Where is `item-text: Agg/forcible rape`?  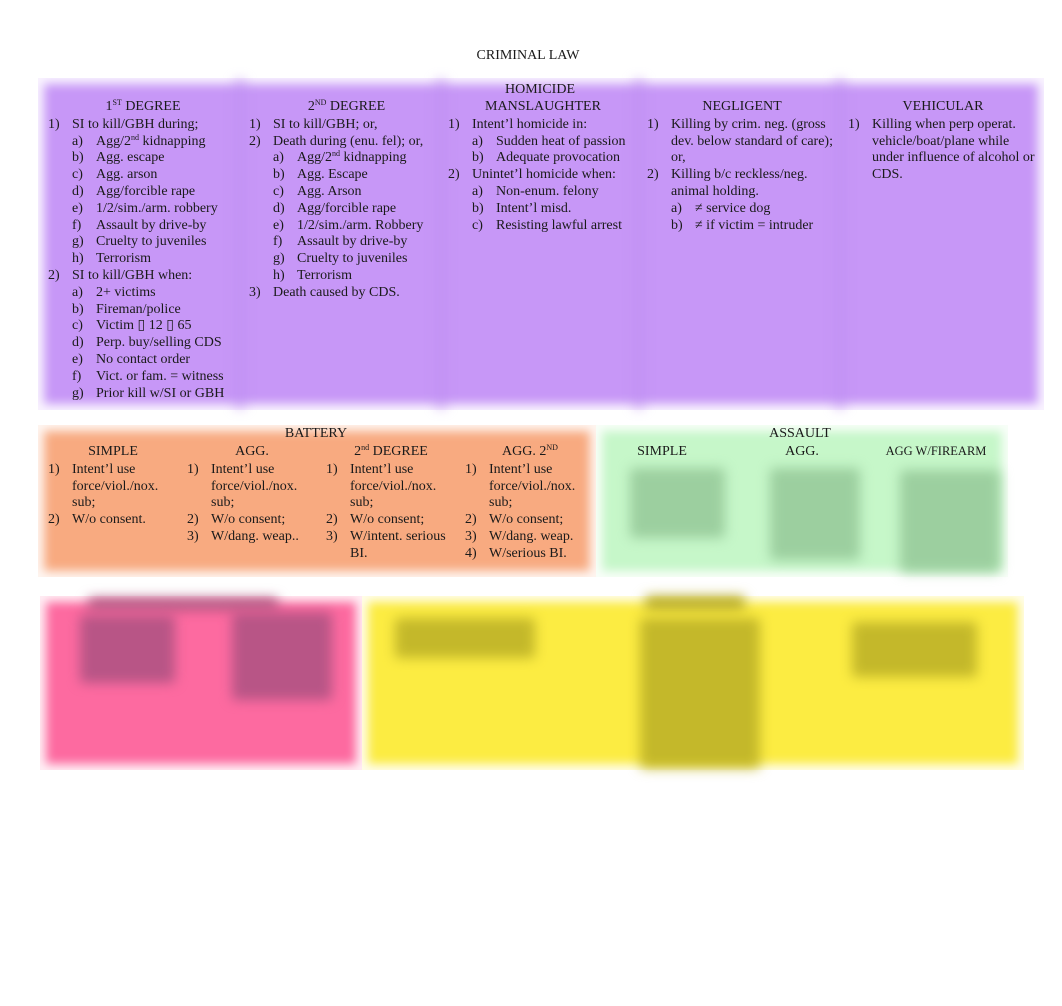 item-text: Agg/forcible rape is located at coordinates (347, 208).